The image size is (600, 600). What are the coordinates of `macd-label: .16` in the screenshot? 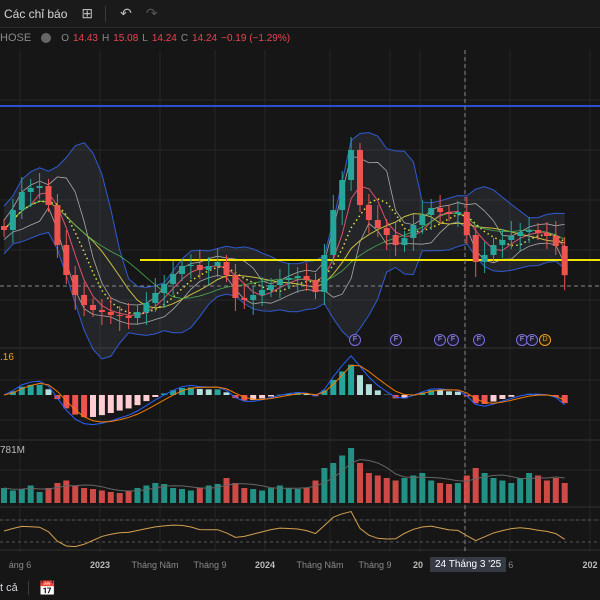 It's located at (7, 357).